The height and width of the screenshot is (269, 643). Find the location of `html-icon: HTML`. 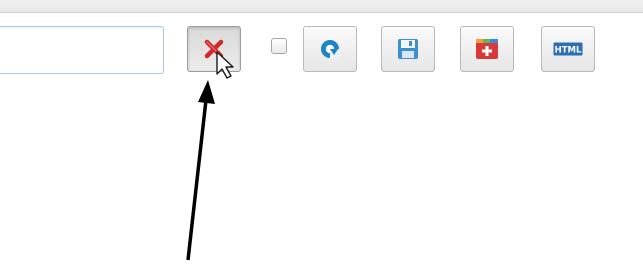

html-icon: HTML is located at coordinates (568, 49).